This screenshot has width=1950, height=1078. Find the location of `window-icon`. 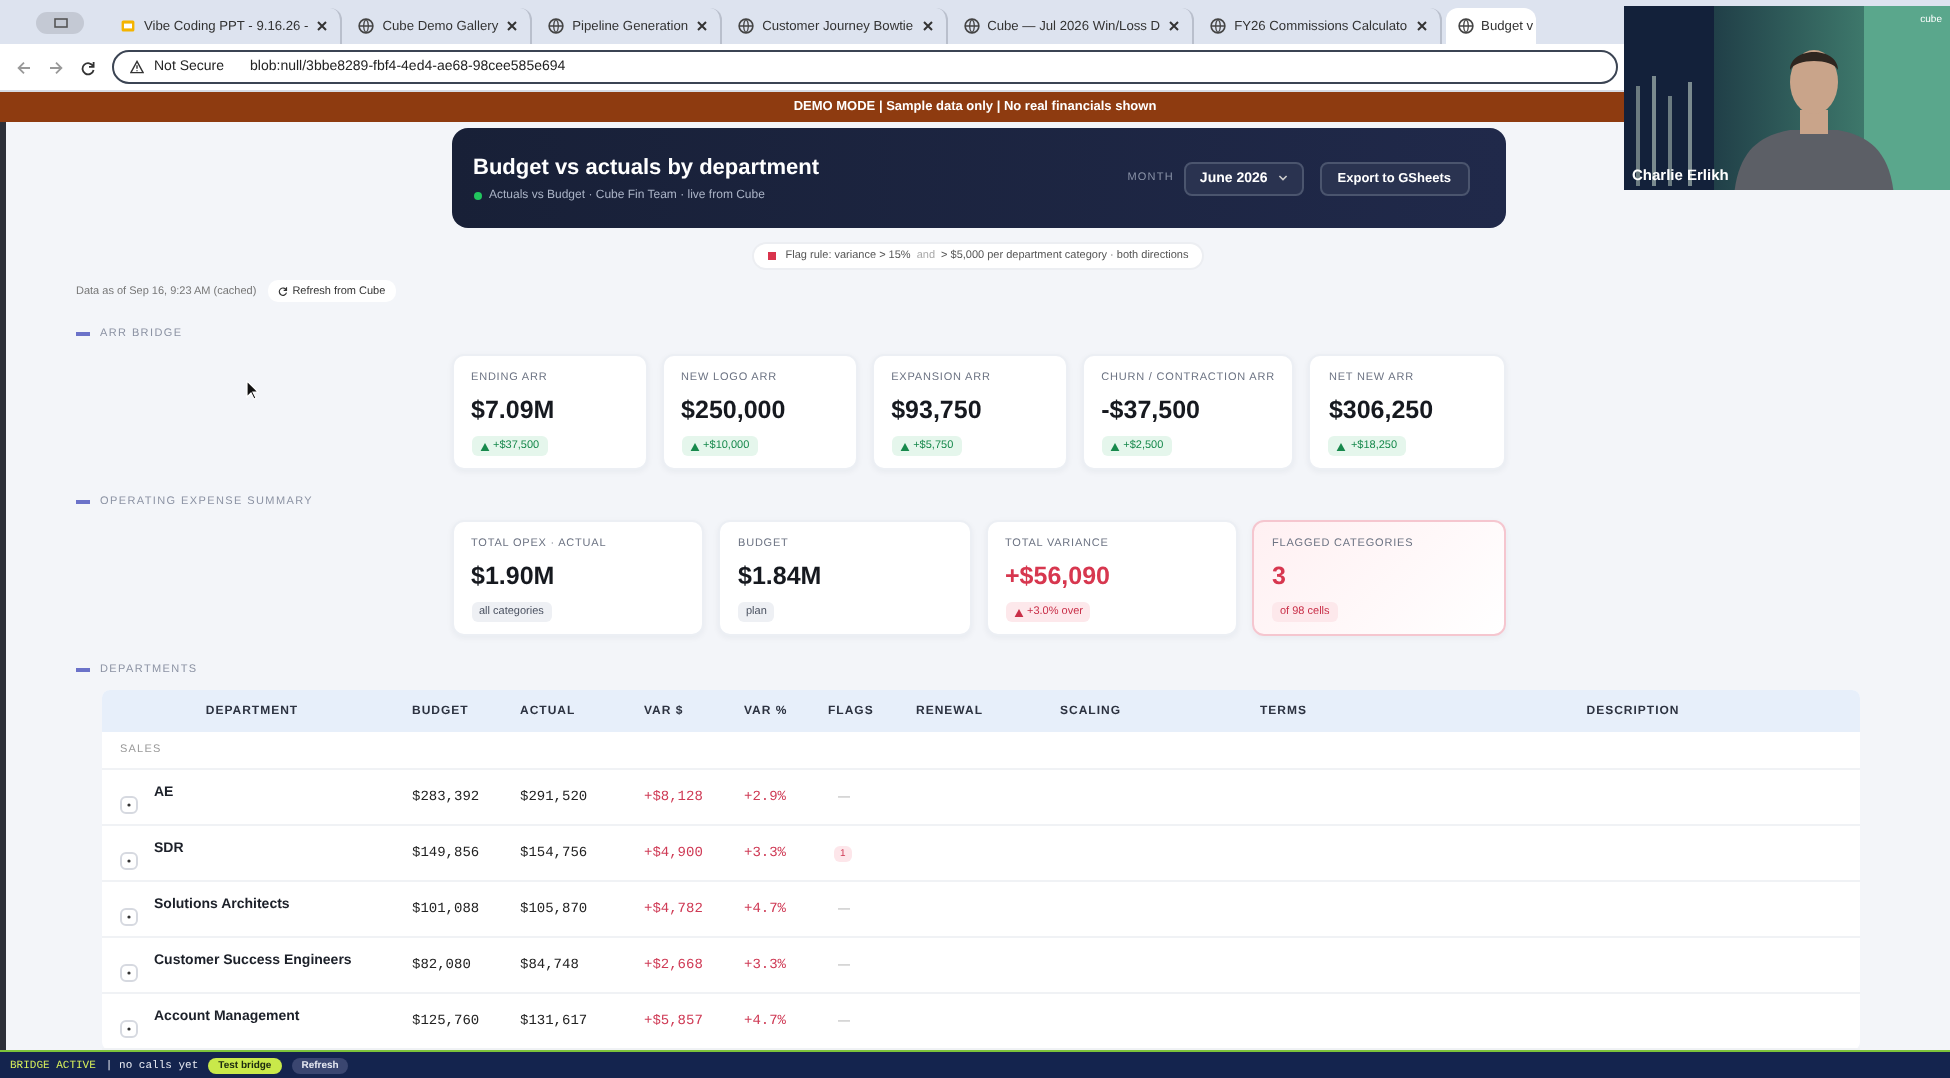

window-icon is located at coordinates (60, 23).